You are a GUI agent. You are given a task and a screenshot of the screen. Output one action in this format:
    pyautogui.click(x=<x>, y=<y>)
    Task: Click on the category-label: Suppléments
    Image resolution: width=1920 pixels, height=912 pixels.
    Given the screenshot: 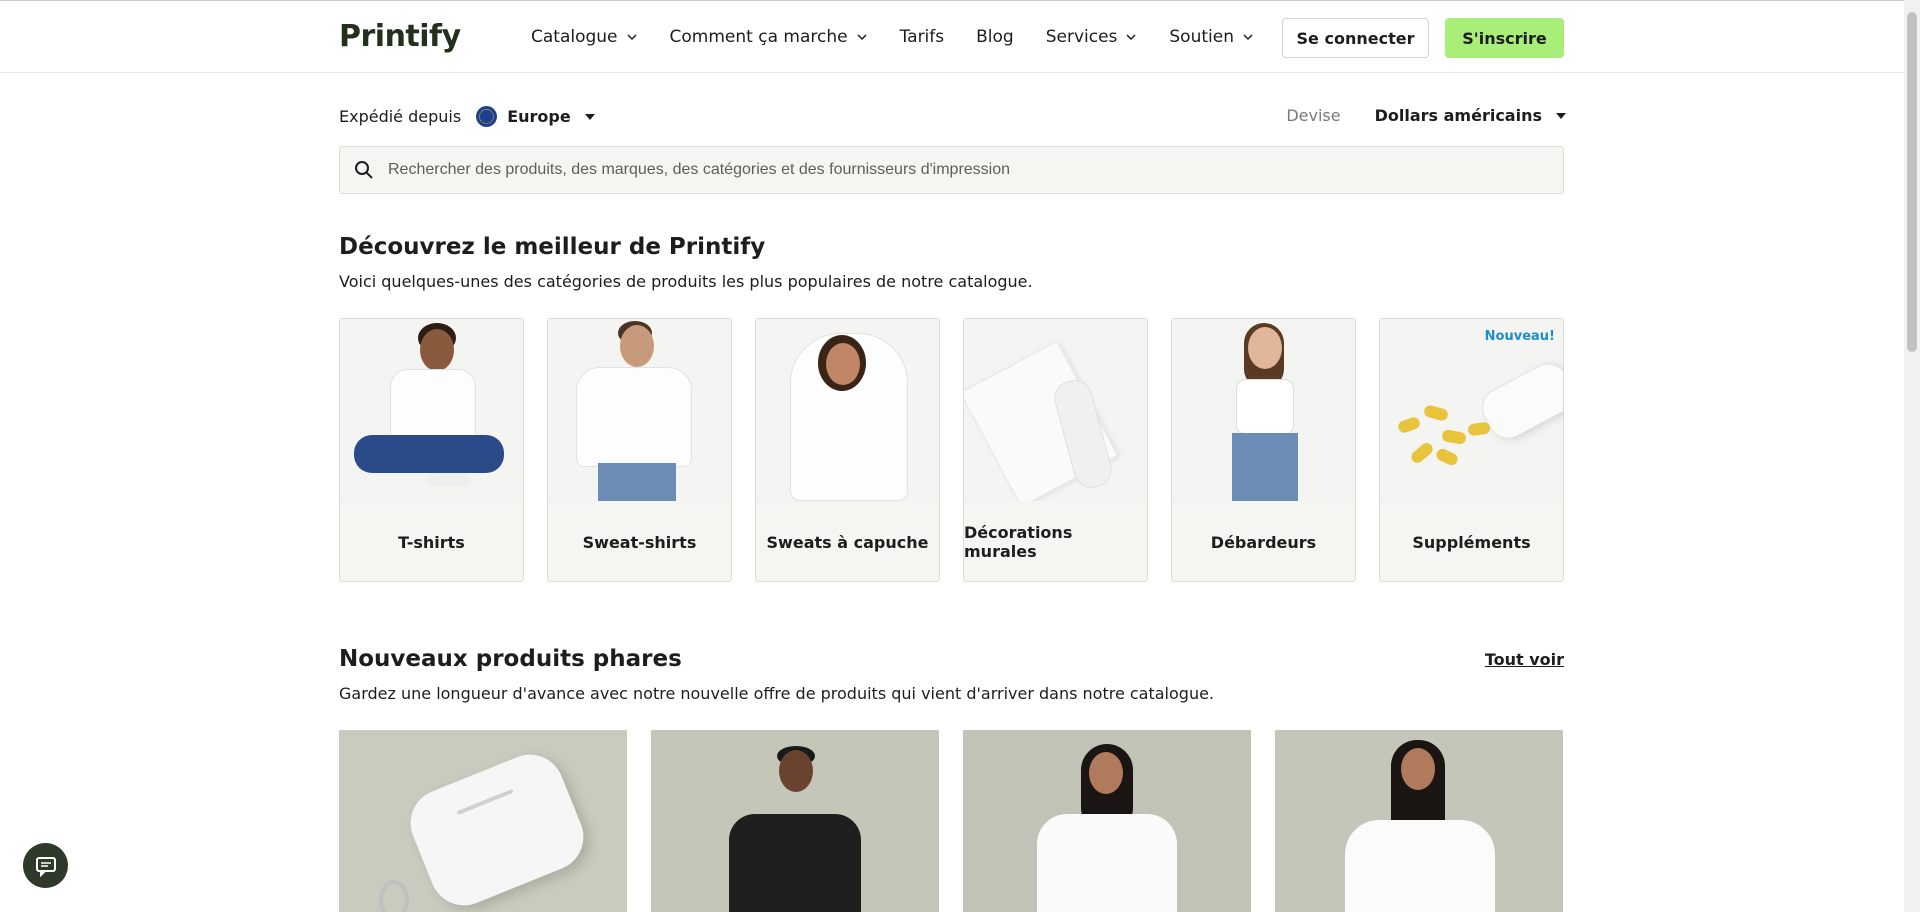 What is the action you would take?
    pyautogui.click(x=1471, y=542)
    